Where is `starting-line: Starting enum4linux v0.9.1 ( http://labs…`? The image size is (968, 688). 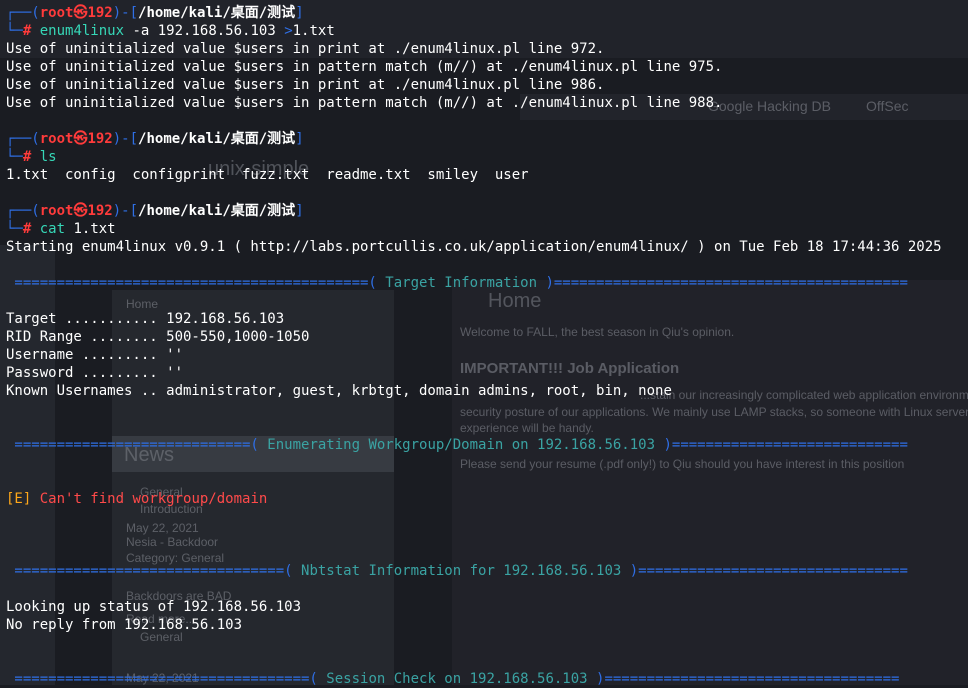 starting-line: Starting enum4linux v0.9.1 ( http://labs… is located at coordinates (474, 247).